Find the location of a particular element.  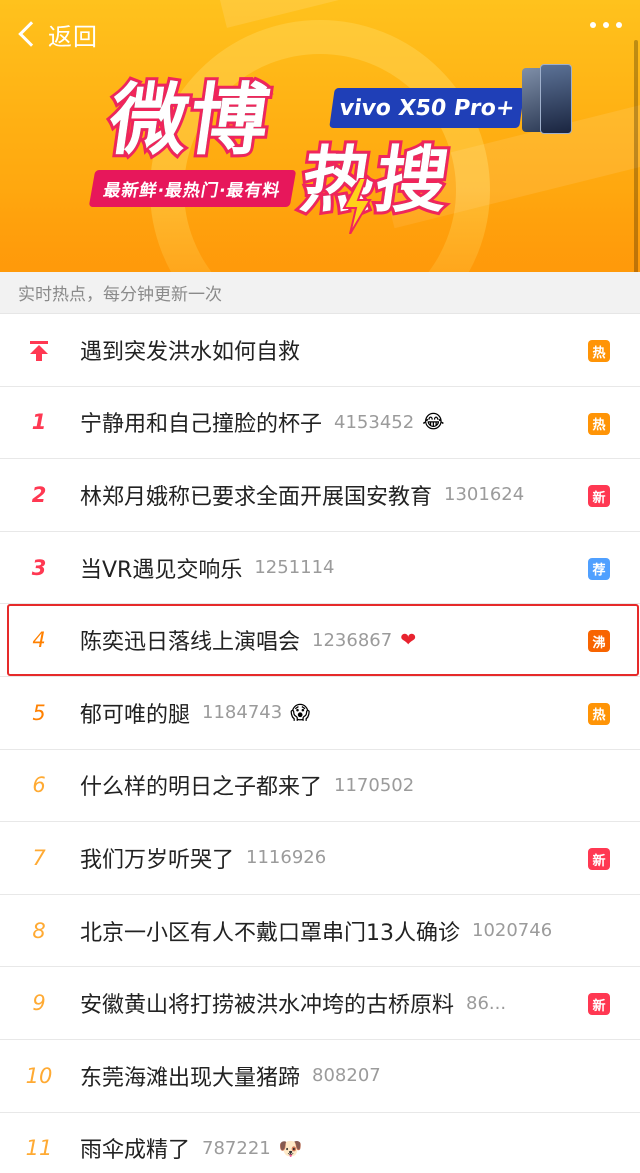

emoji-icon: ❤ is located at coordinates (408, 640).